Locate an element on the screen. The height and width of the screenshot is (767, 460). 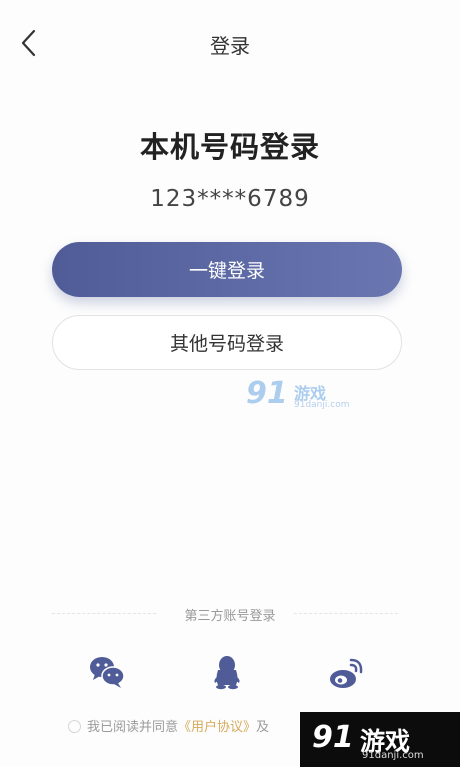
brand-url: 91danji.com is located at coordinates (393, 755).